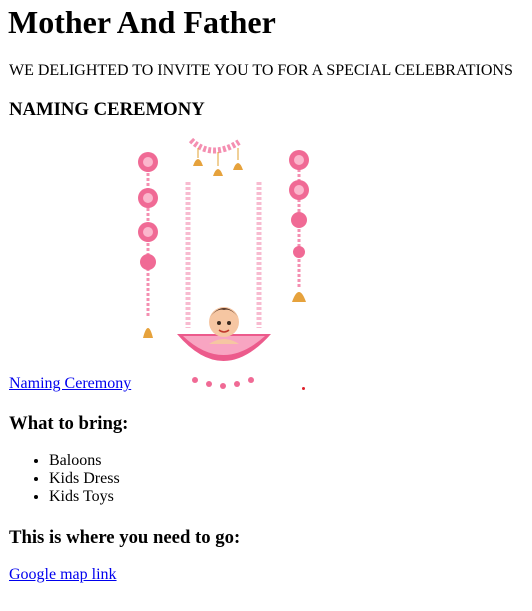 This screenshot has height=611, width=532. I want to click on location-heading: This is where you need to go:, so click(125, 537).